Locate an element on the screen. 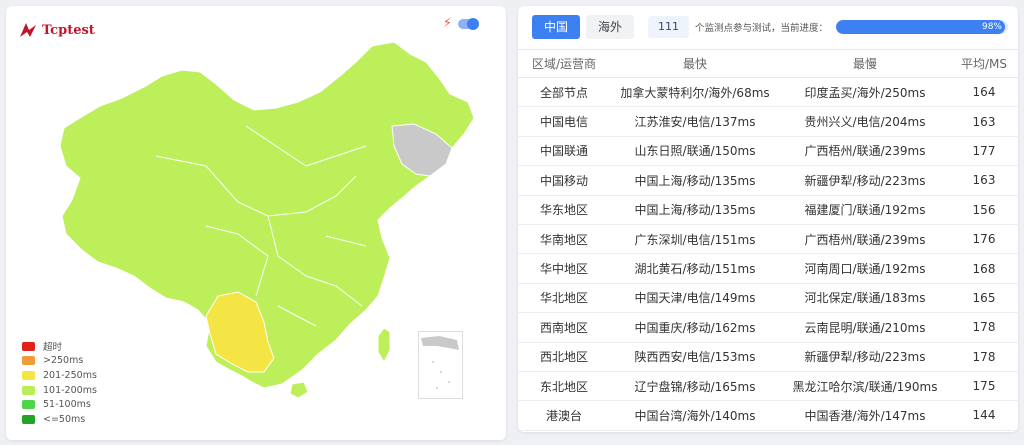  table-cell: 西南地区 is located at coordinates (564, 327).